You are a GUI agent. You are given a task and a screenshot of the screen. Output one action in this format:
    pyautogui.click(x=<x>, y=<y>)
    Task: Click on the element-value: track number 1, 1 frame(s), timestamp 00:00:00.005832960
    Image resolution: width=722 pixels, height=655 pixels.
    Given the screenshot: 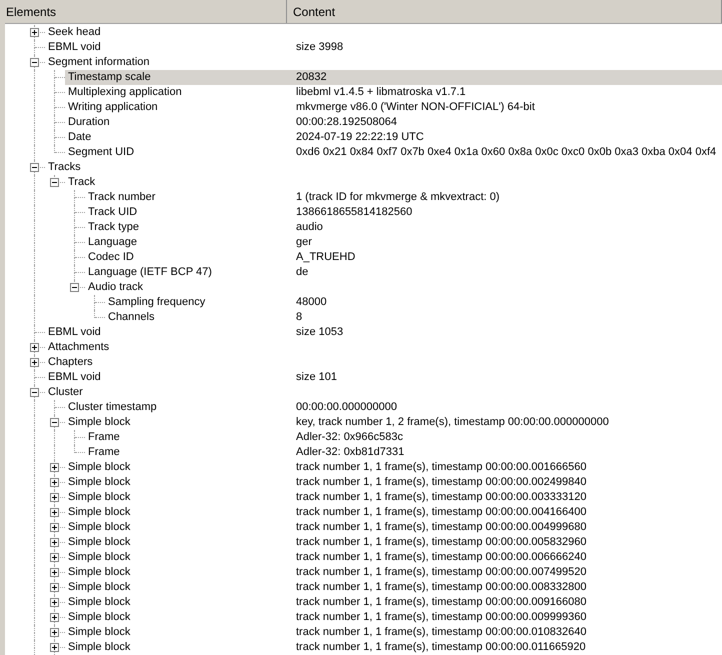 What is the action you would take?
    pyautogui.click(x=441, y=542)
    